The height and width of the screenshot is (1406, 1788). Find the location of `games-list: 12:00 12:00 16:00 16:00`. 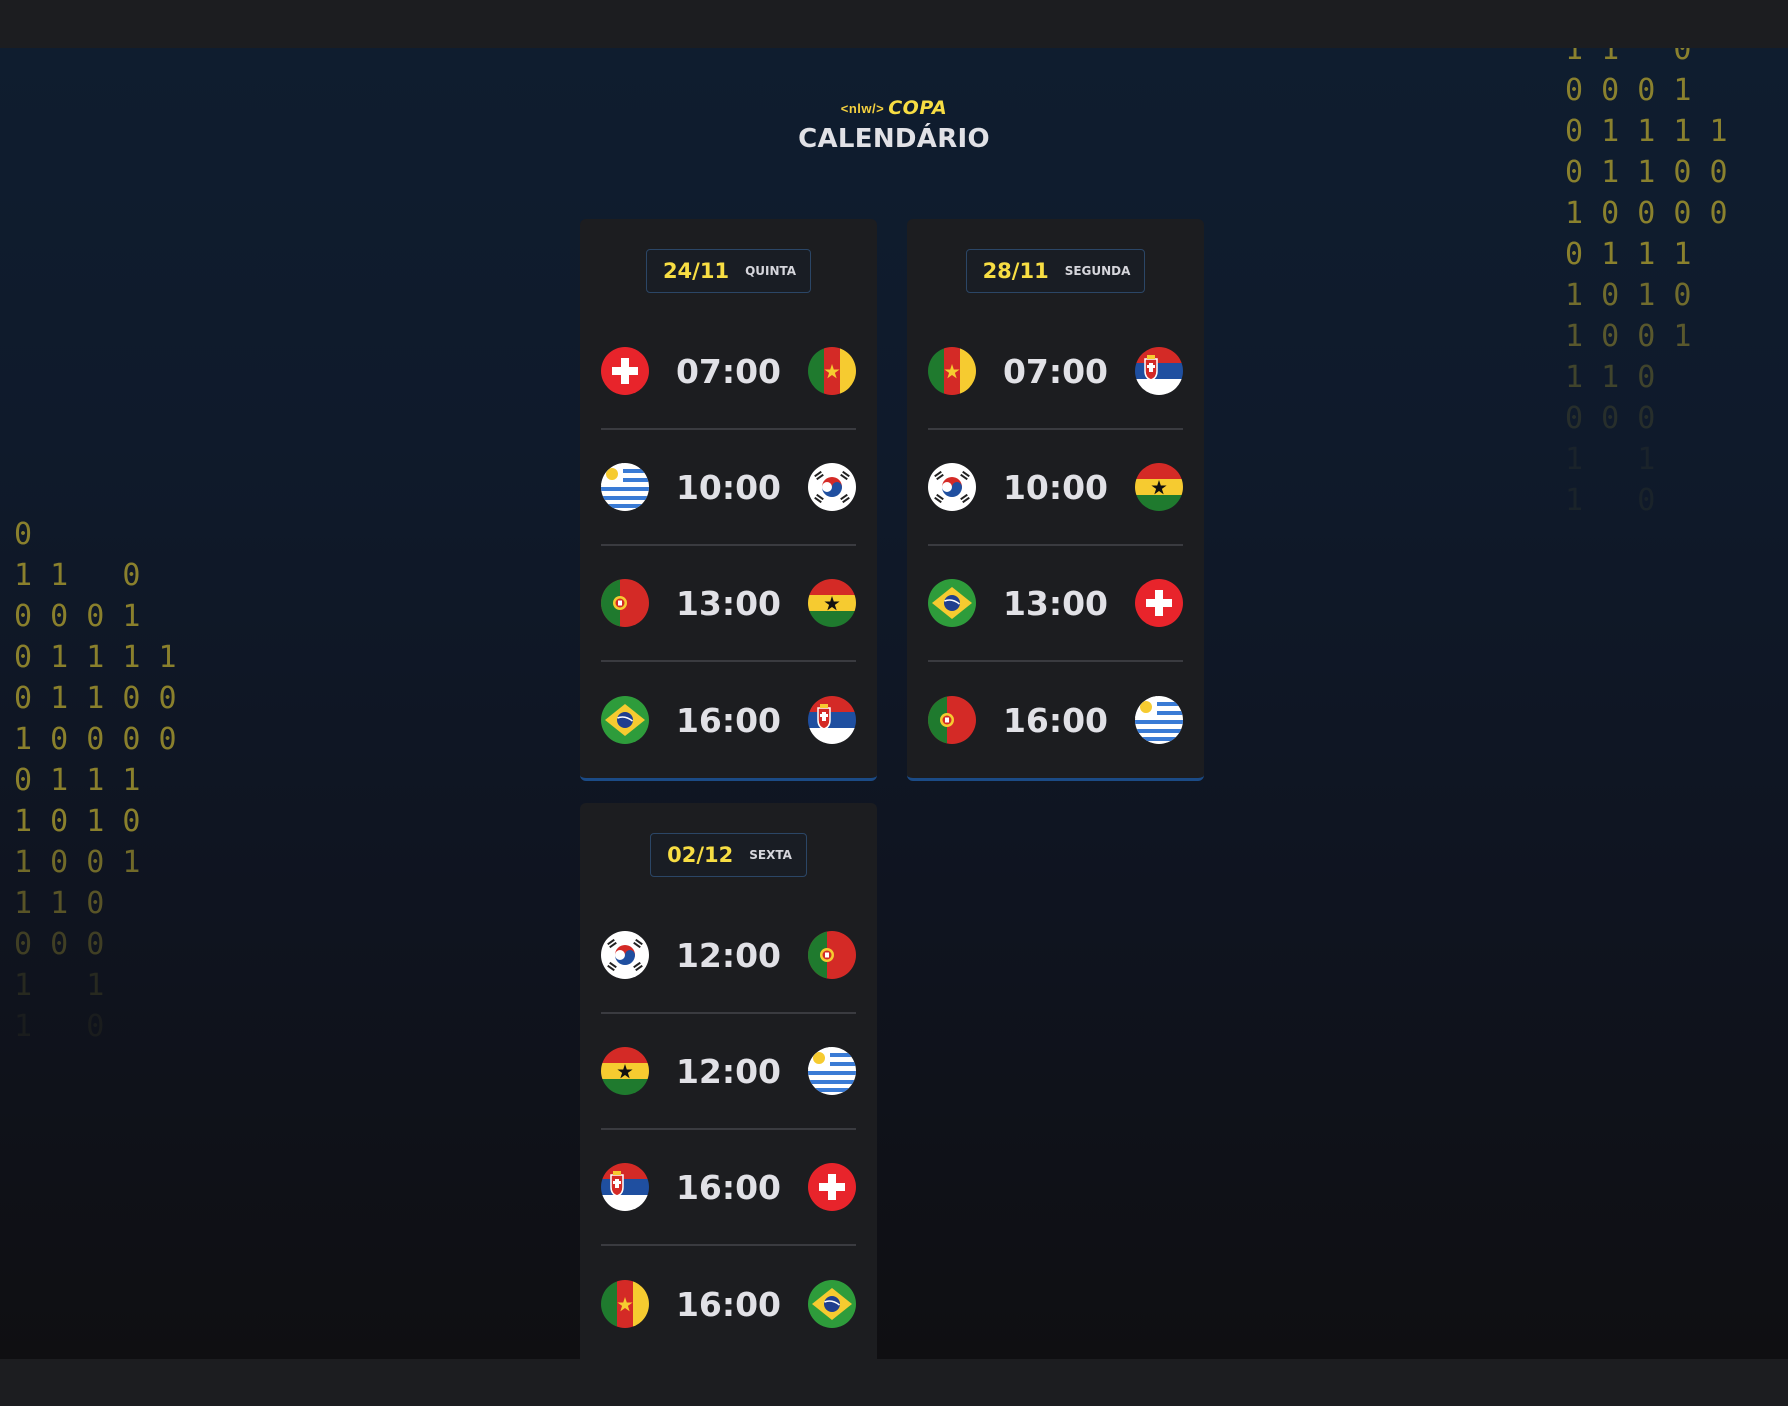

games-list: 12:00 12:00 16:00 16:00 is located at coordinates (728, 1128).